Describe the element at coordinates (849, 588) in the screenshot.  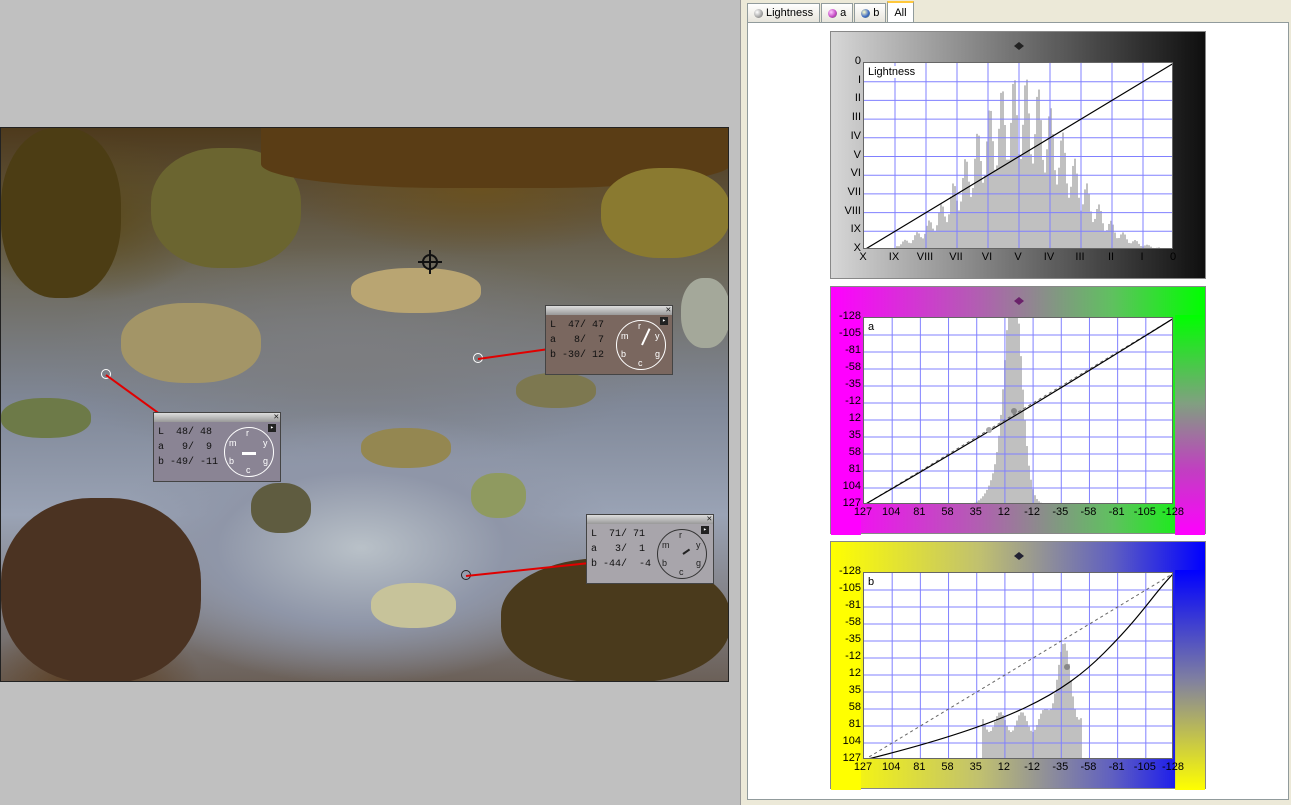
I see `y-tick-label: -105` at that location.